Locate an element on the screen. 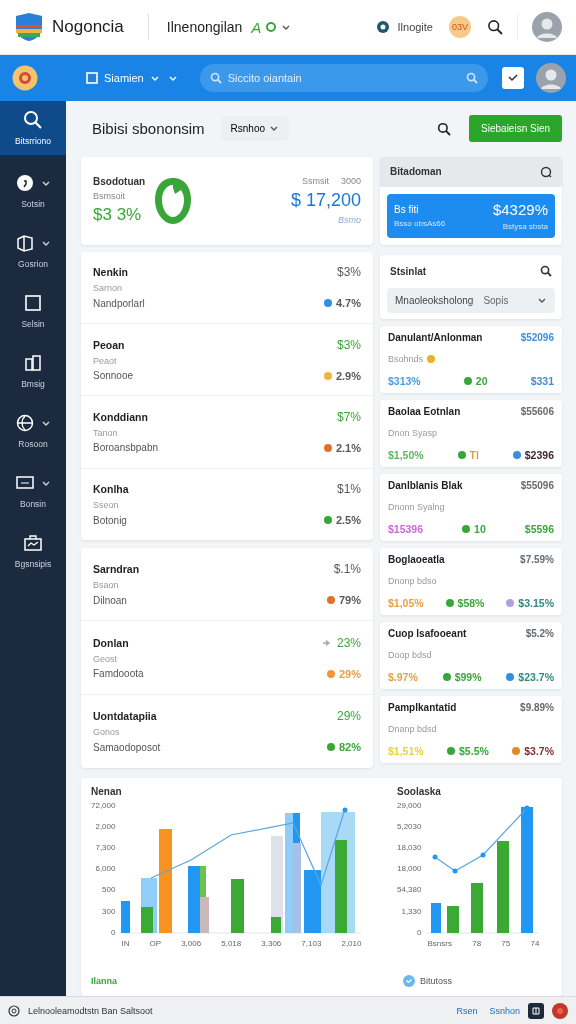  sidebar-item: Bgsnsipis is located at coordinates (33, 551).